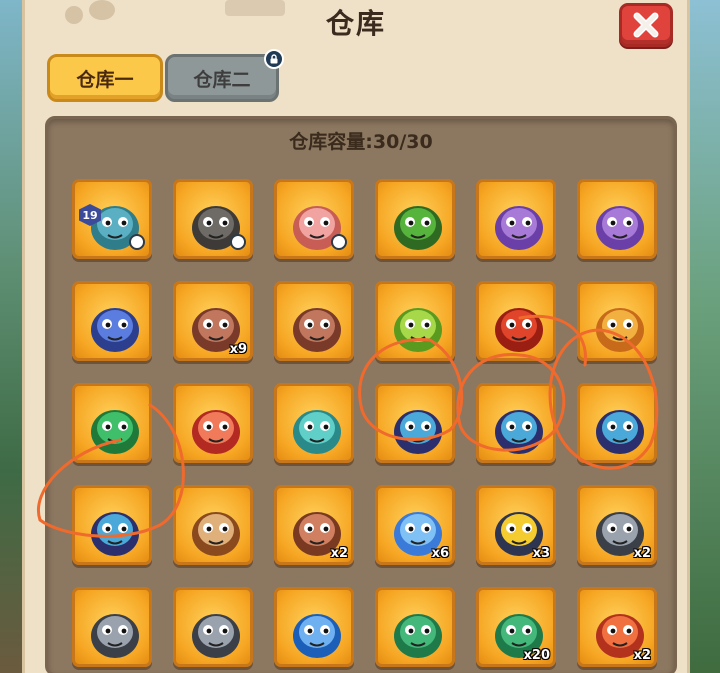 Image resolution: width=720 pixels, height=673 pixels. I want to click on green-dino-pet-icon, so click(115, 432).